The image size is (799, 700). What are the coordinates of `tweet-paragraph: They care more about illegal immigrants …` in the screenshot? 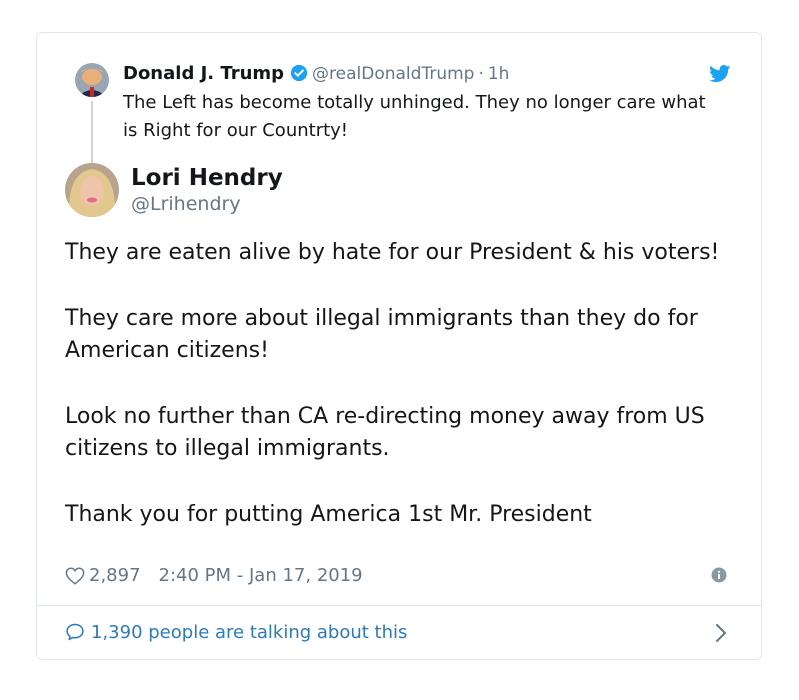 It's located at (381, 334).